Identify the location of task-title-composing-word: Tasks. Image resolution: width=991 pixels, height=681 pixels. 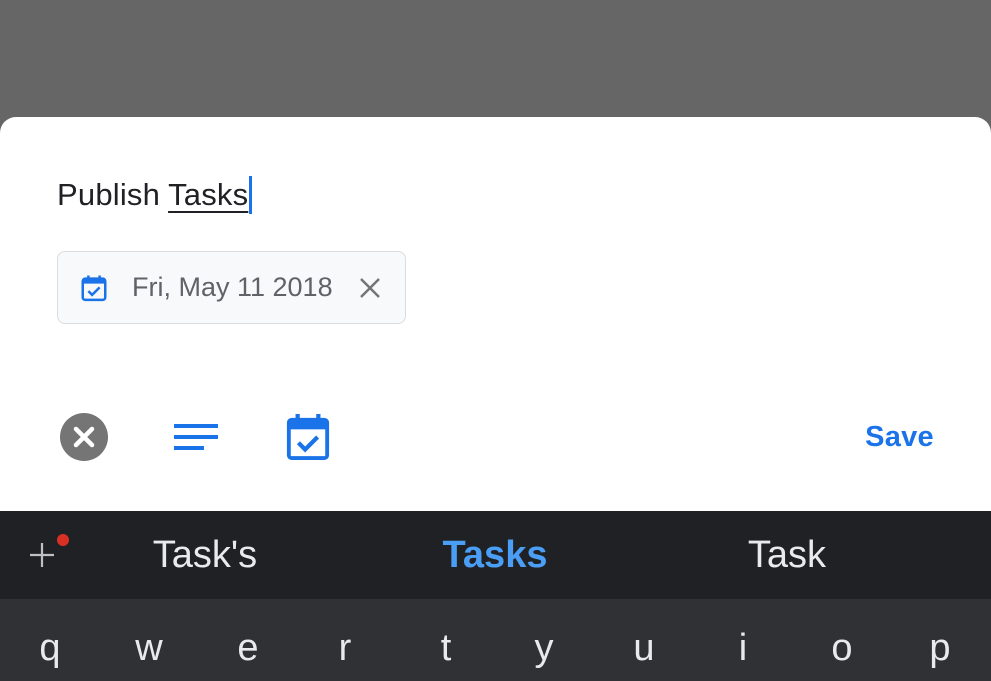
(208, 194).